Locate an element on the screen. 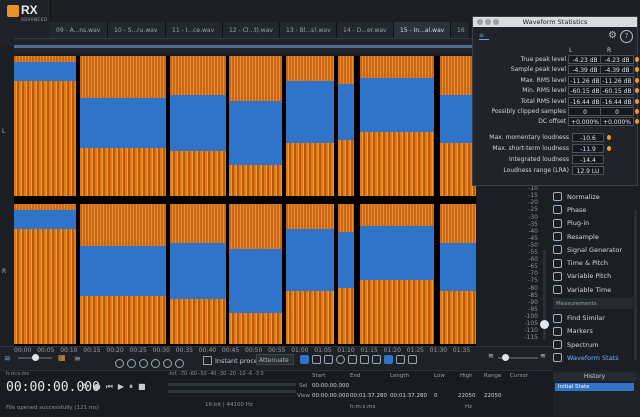  minimize-window-button is located at coordinates (488, 22).